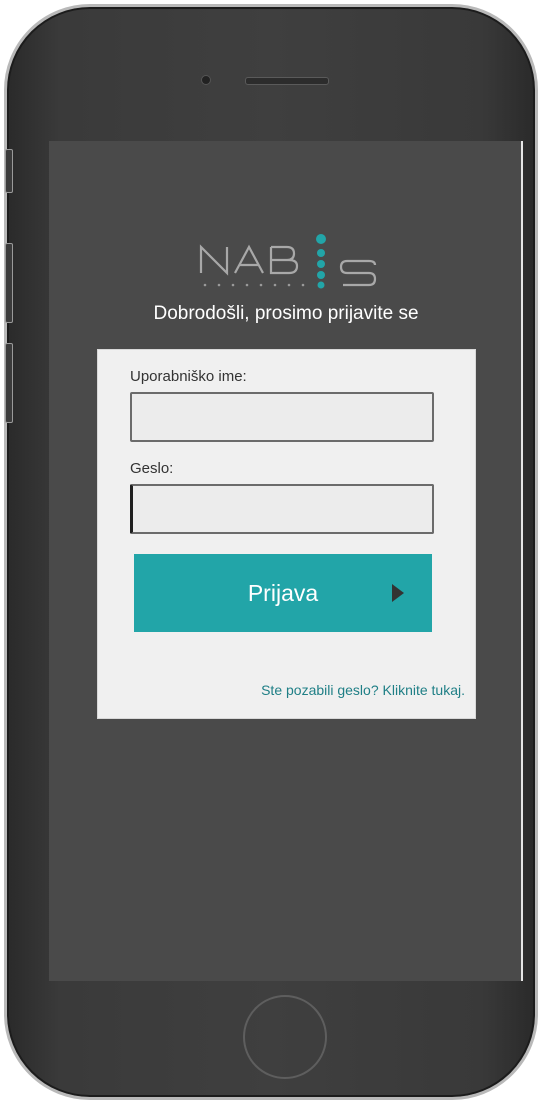 This screenshot has width=545, height=1104. Describe the element at coordinates (363, 690) in the screenshot. I see `forgot-password-link: Ste pozabili geslo? Kliknite tukaj.` at that location.